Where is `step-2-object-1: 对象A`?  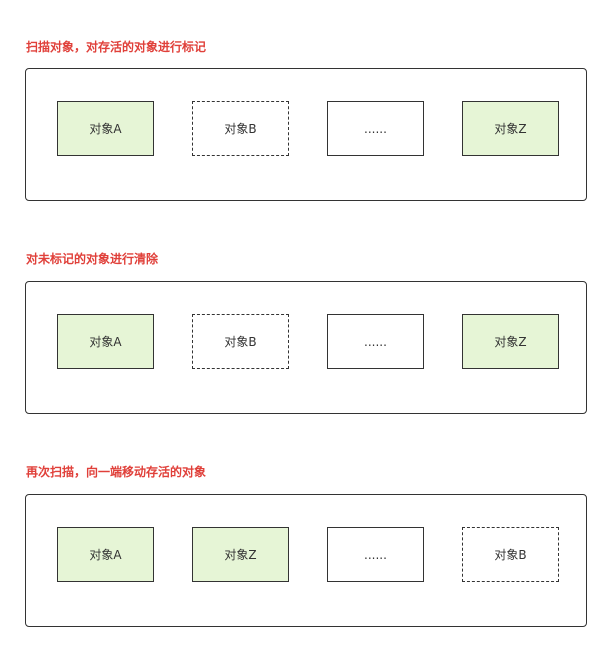
step-2-object-1: 对象A is located at coordinates (105, 341).